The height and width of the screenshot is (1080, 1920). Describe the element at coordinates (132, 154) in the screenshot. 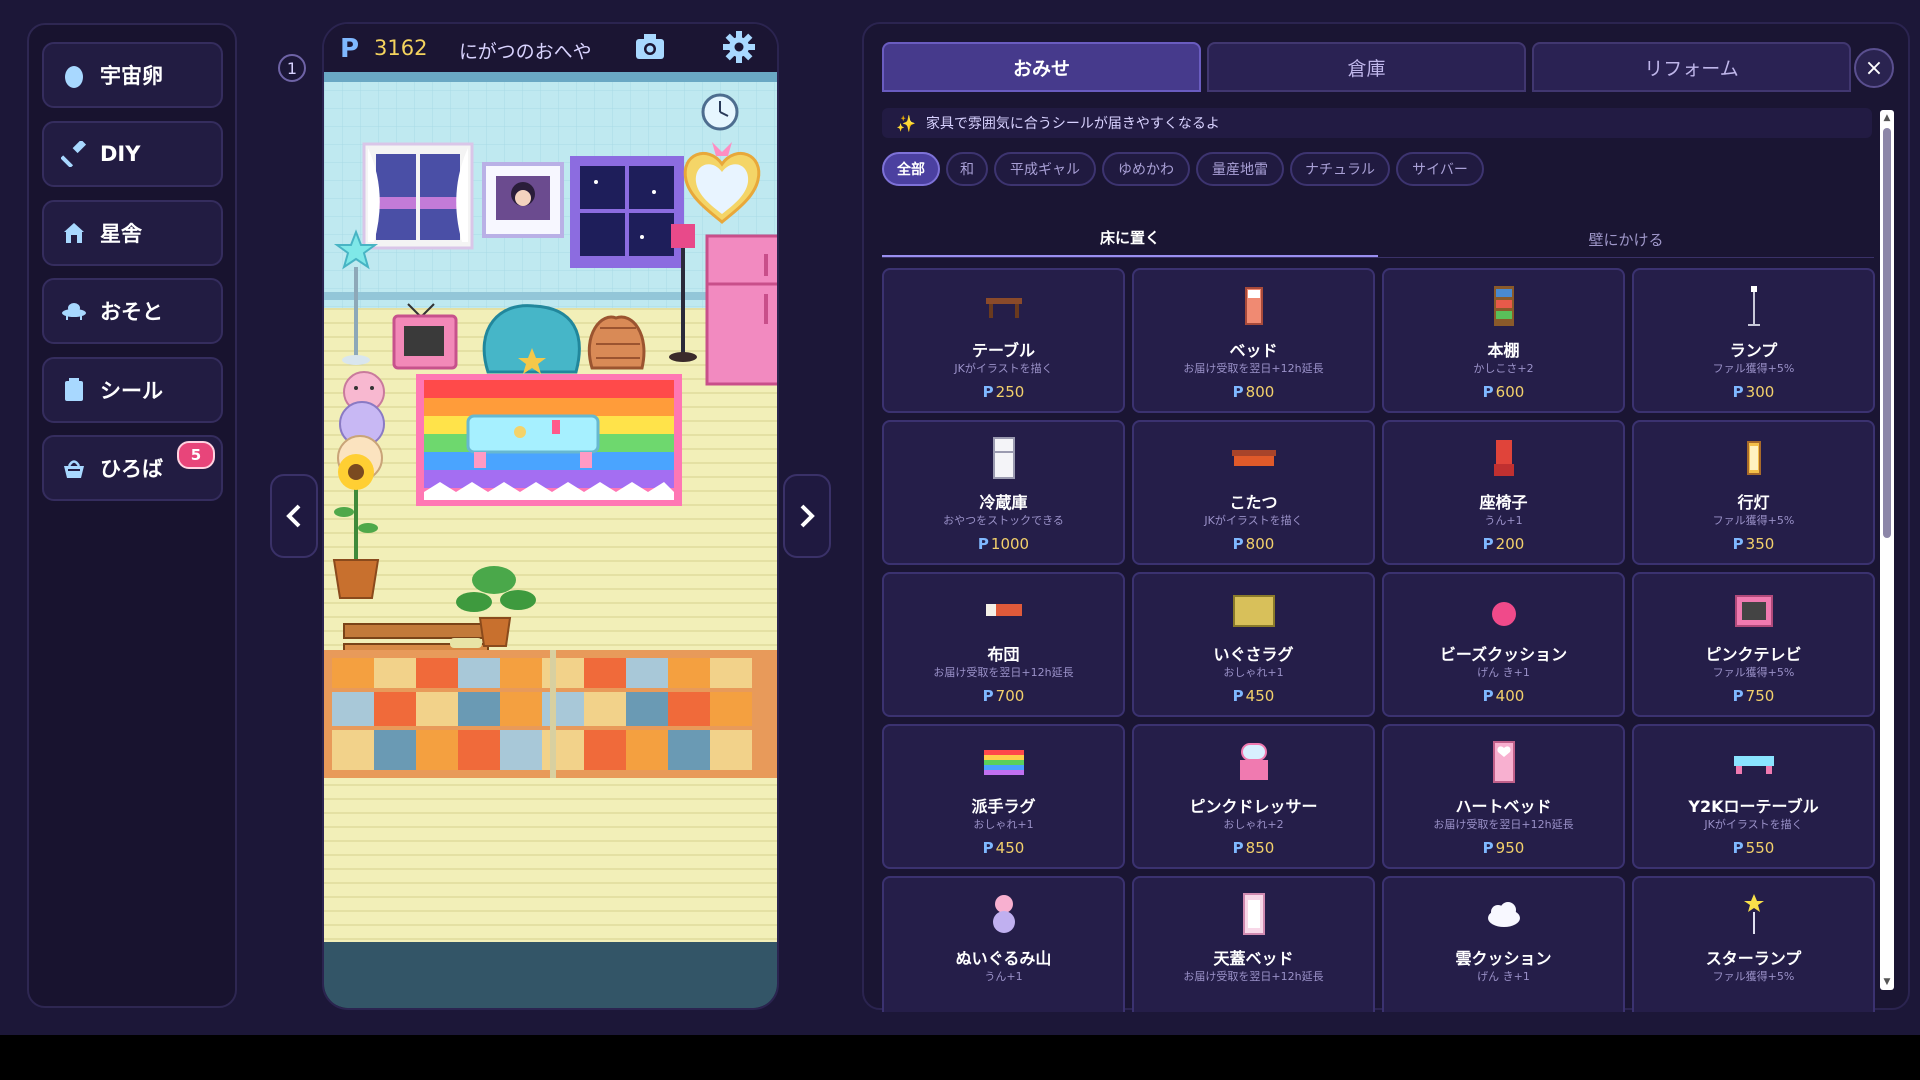

I see `sidebar-item-diy: DIY` at that location.